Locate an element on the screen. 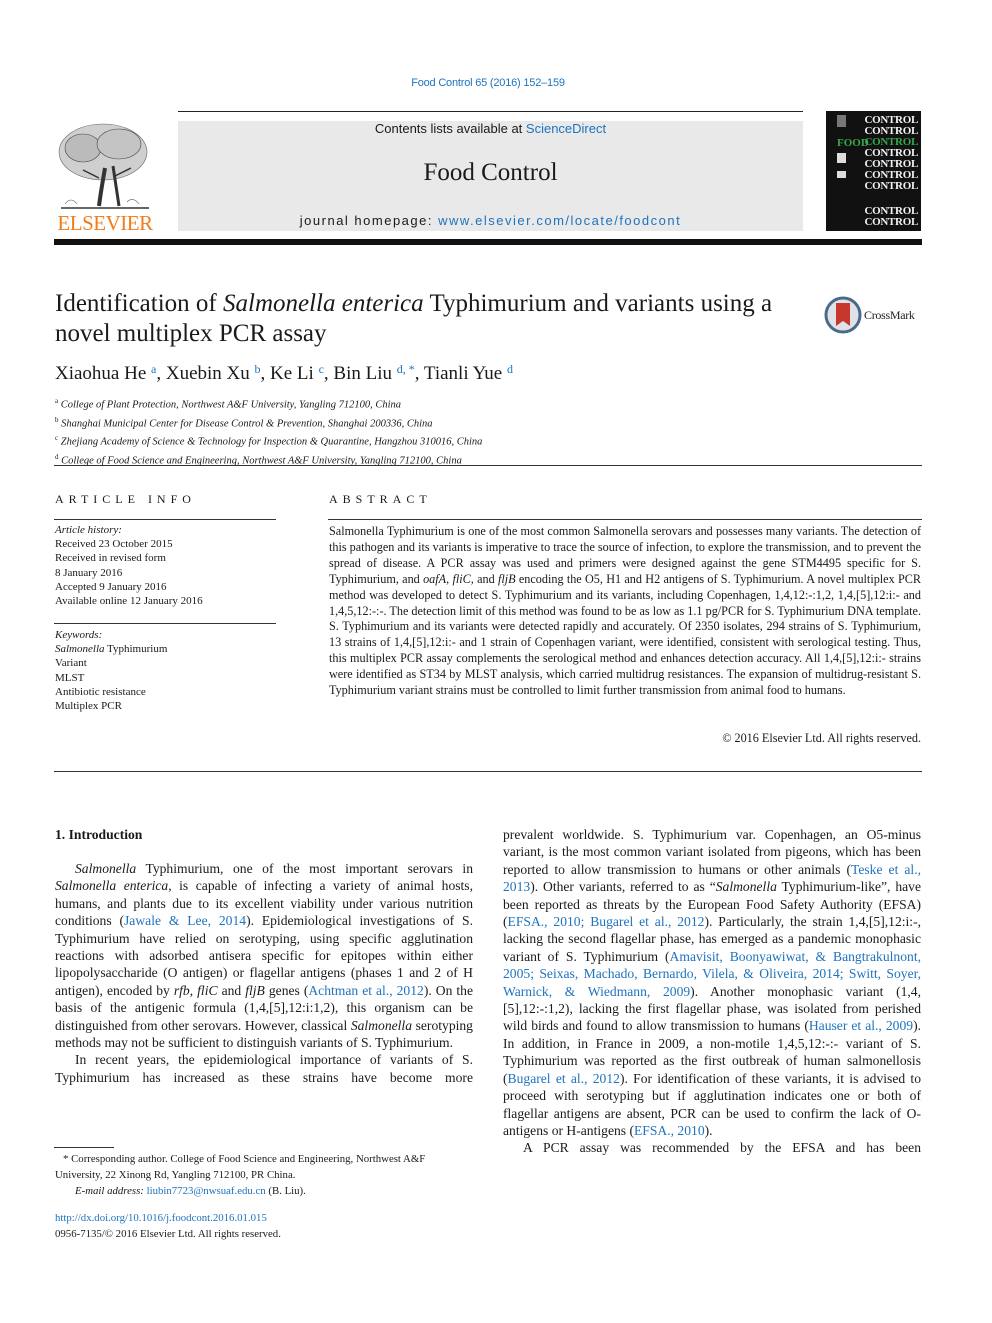 The width and height of the screenshot is (992, 1323). history-item: Received in revised form is located at coordinates (110, 558).